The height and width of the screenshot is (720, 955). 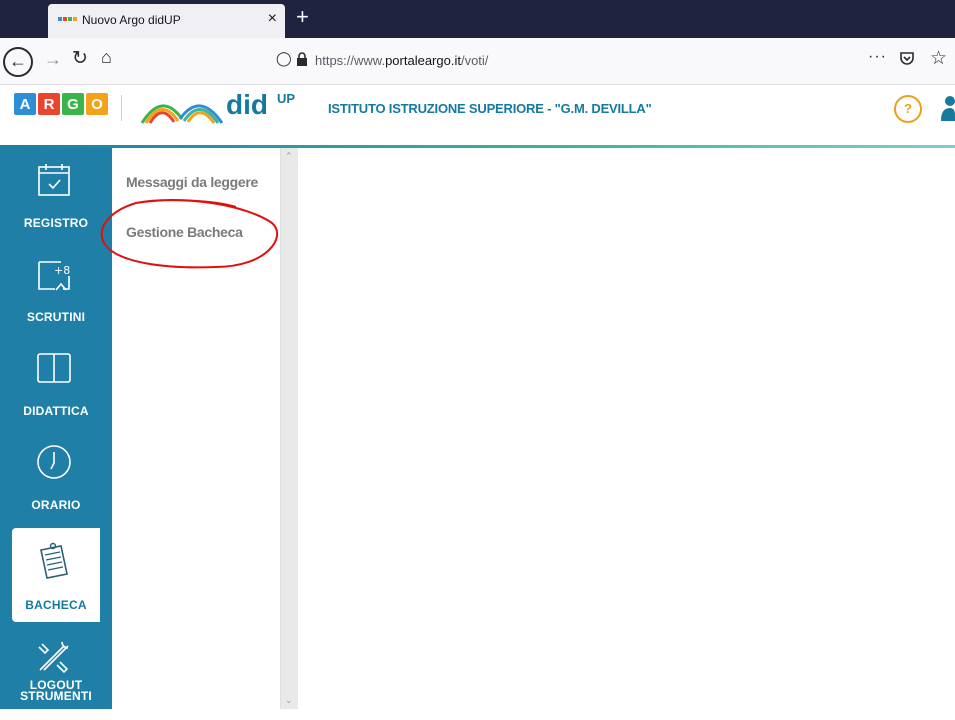 I want to click on argo-letter-a: A, so click(x=25, y=104).